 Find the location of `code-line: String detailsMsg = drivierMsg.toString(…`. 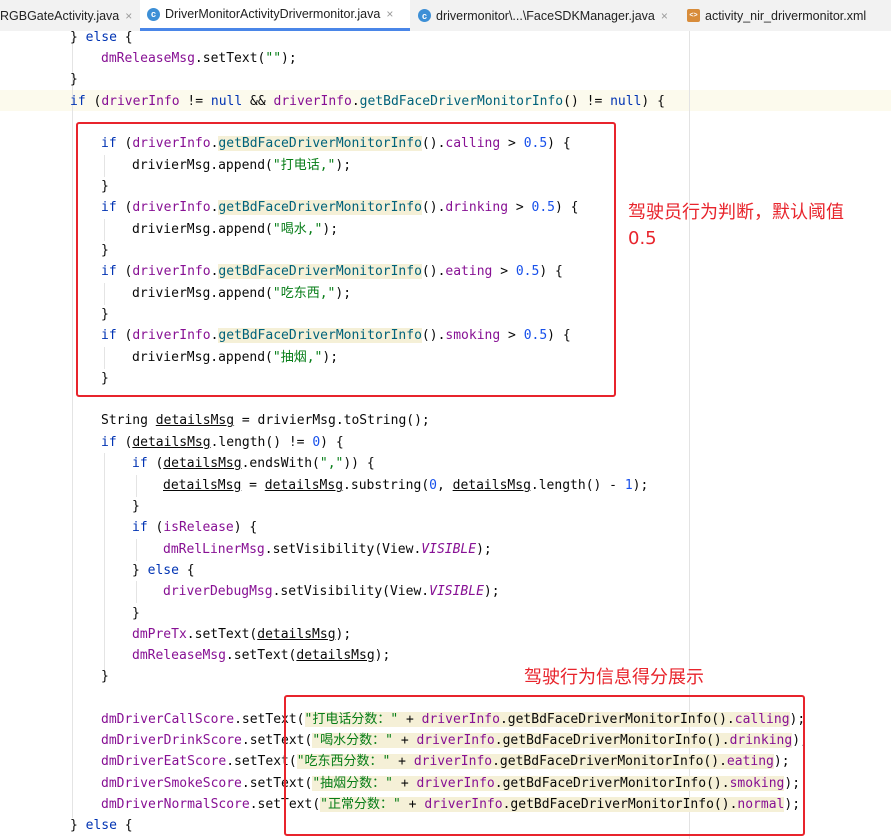

code-line: String detailsMsg = drivierMsg.toString(… is located at coordinates (265, 420).